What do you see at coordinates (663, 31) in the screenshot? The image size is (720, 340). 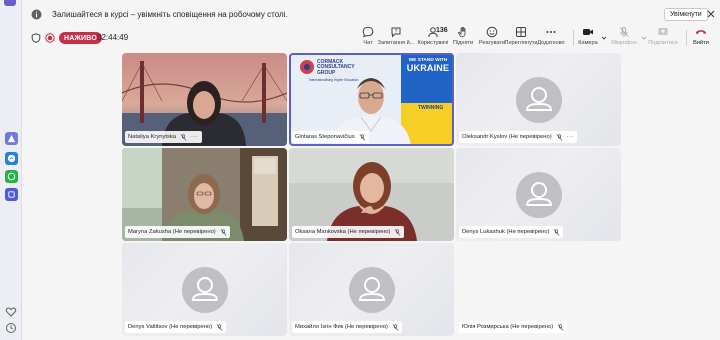 I see `share-screen-icon` at bounding box center [663, 31].